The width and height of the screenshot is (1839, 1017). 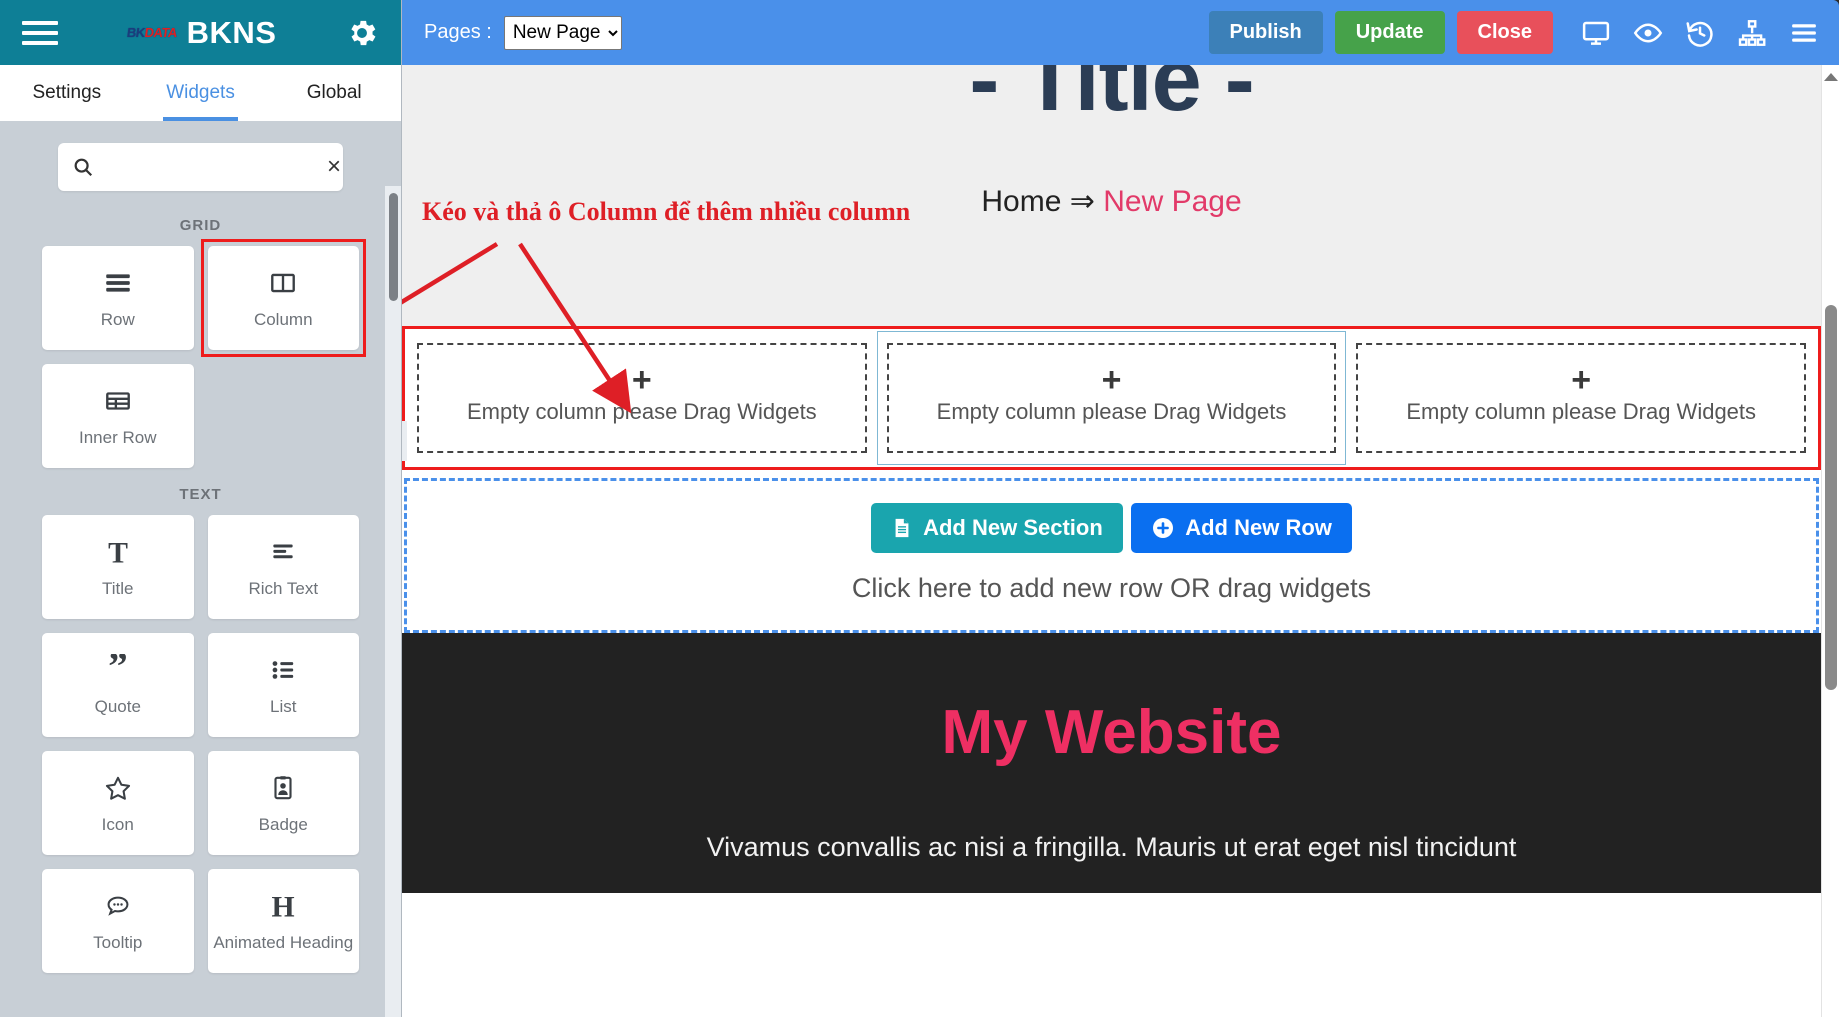 I want to click on widget-cell-tooltip: Tooltip, so click(x=118, y=921).